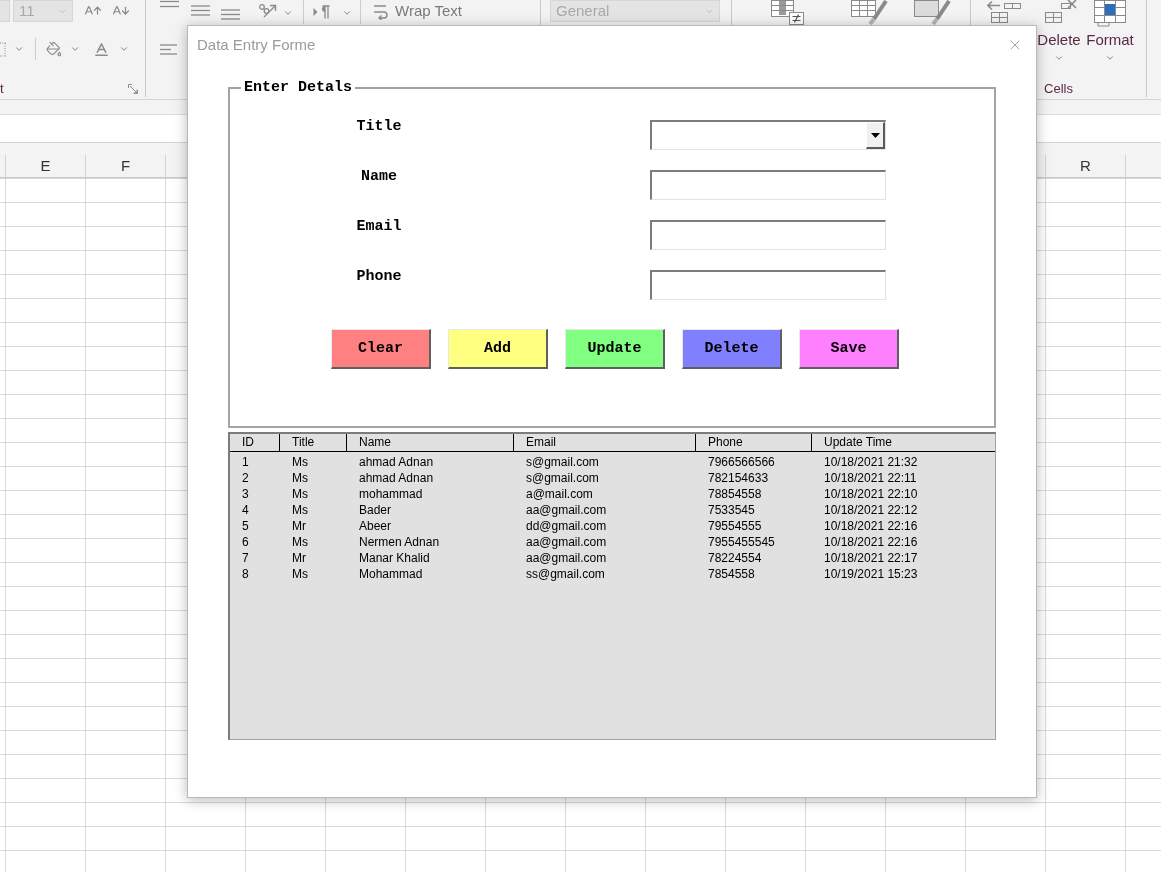 This screenshot has height=872, width=1161. What do you see at coordinates (735, 526) in the screenshot?
I see `table-cell: 79554555` at bounding box center [735, 526].